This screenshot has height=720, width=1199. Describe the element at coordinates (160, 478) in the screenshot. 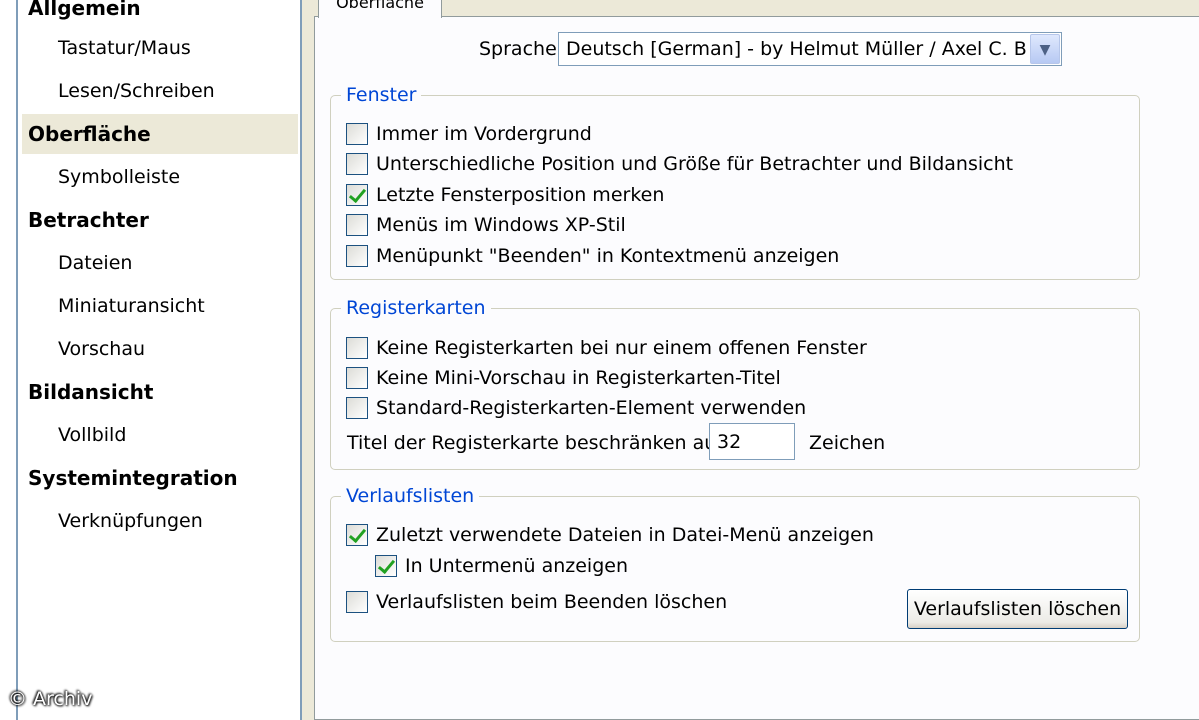

I see `nav-item-systemintegration: Systemintegration` at that location.